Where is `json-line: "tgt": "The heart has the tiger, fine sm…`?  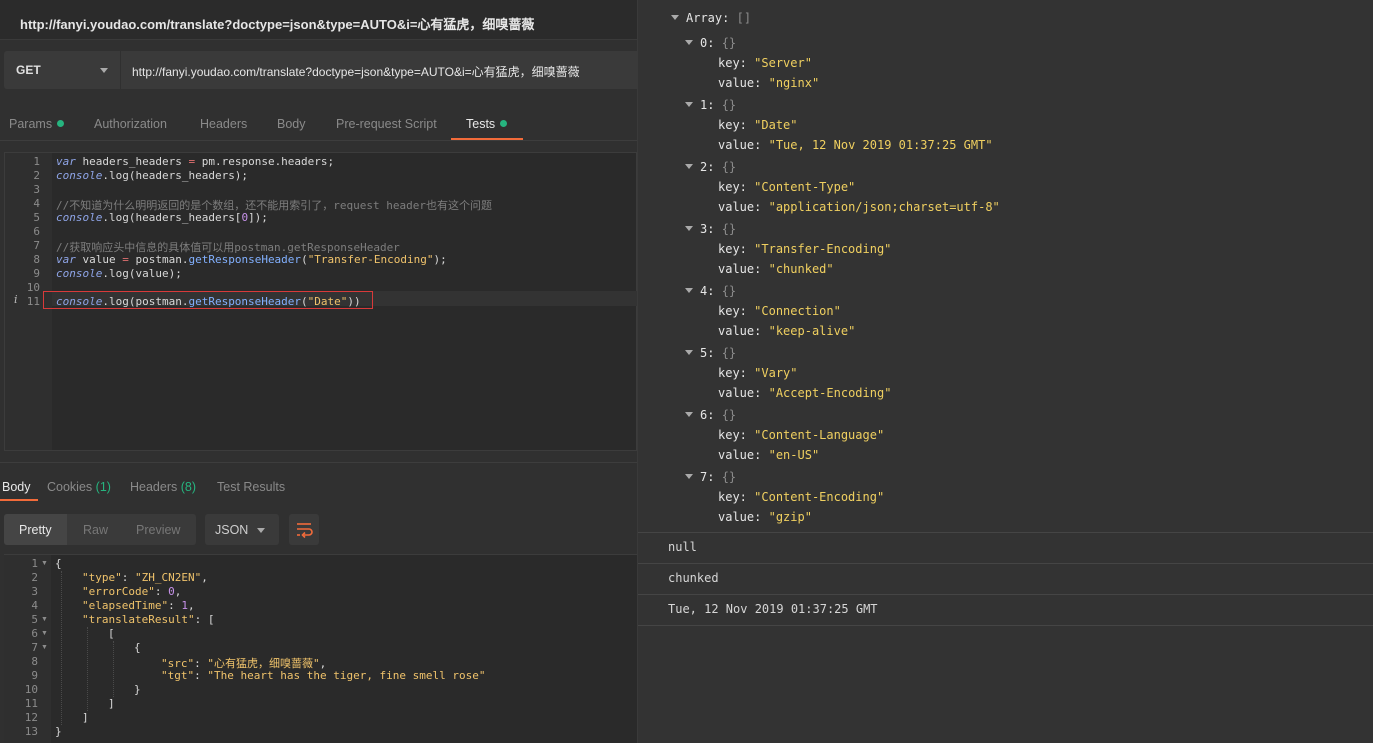
json-line: "tgt": "The heart has the tiger, fine sm… is located at coordinates (323, 675).